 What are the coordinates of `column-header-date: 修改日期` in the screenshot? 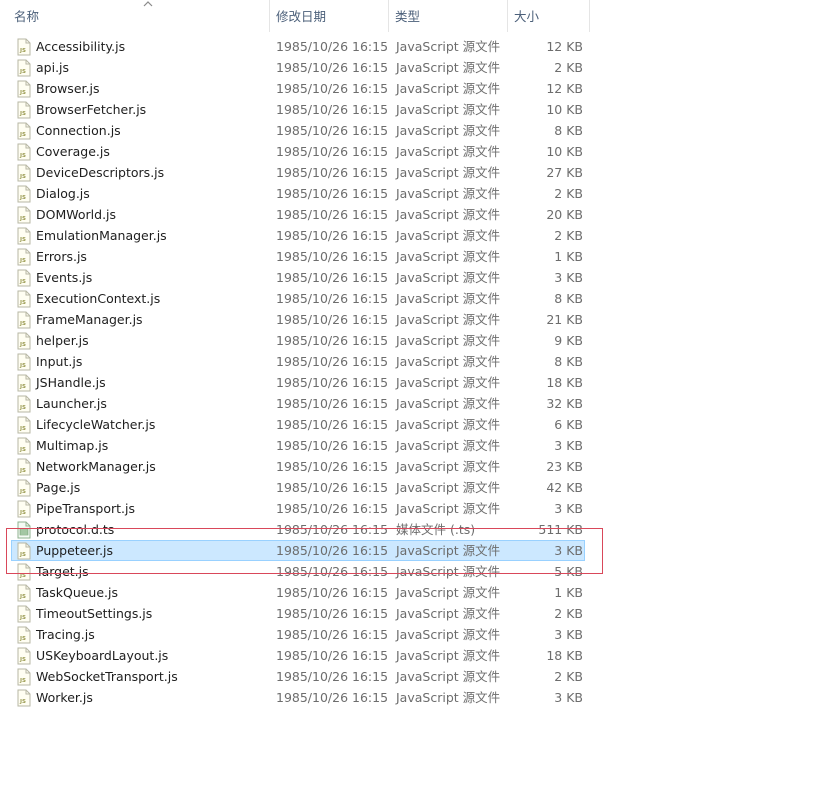 It's located at (329, 16).